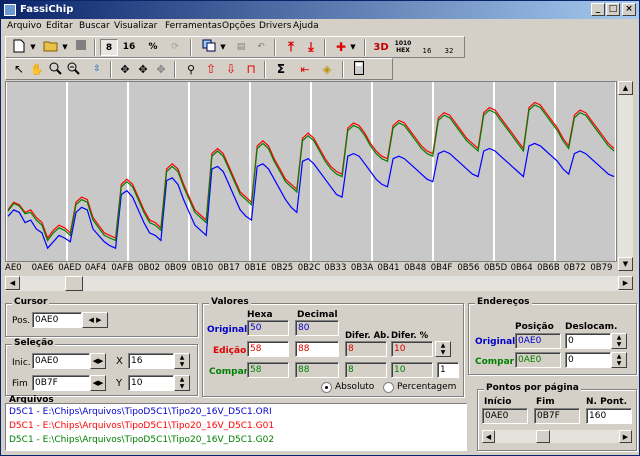  Describe the element at coordinates (228, 268) in the screenshot. I see `x-tick-label: 0B17` at that location.